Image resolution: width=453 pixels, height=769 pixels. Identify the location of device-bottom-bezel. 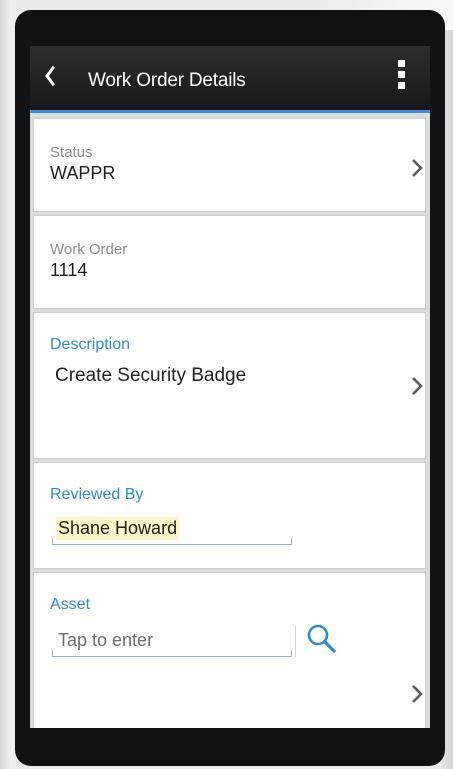
(230, 741).